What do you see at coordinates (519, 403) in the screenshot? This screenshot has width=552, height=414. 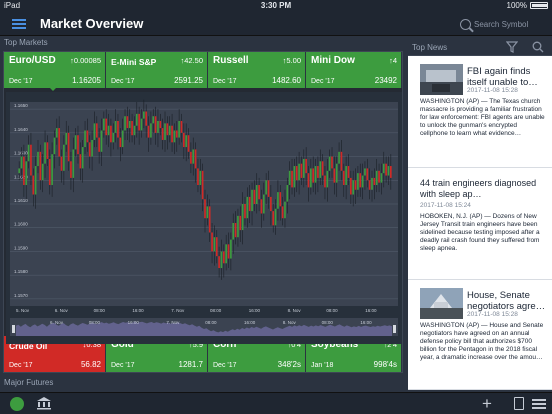 I see `document-icon` at bounding box center [519, 403].